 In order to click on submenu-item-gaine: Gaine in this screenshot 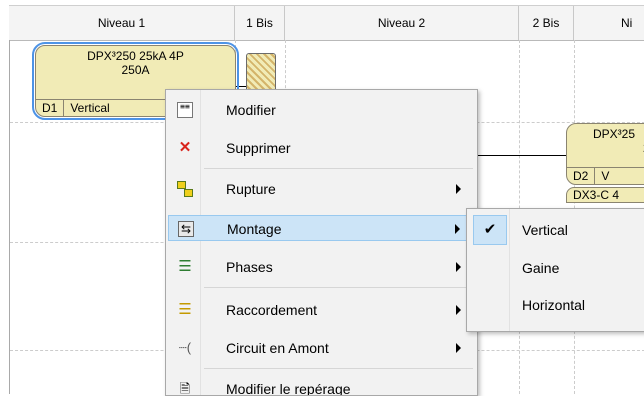, I will do `click(556, 268)`.